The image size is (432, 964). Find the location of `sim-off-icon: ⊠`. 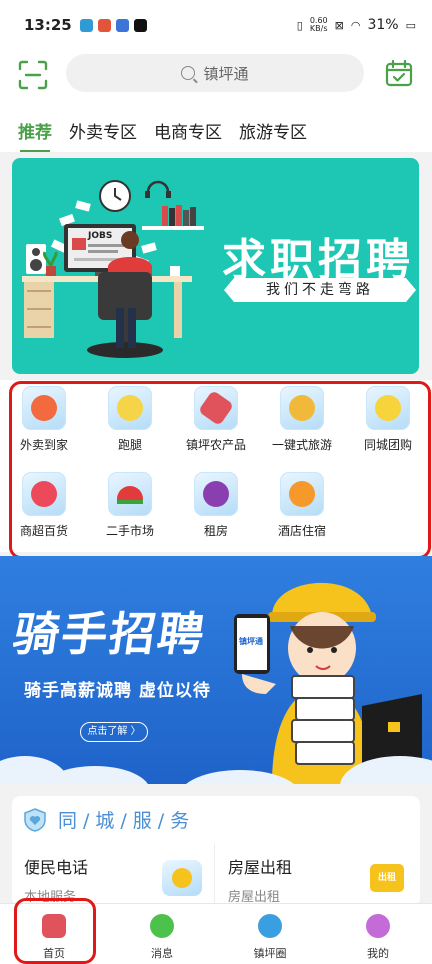

sim-off-icon: ⊠ is located at coordinates (339, 25).